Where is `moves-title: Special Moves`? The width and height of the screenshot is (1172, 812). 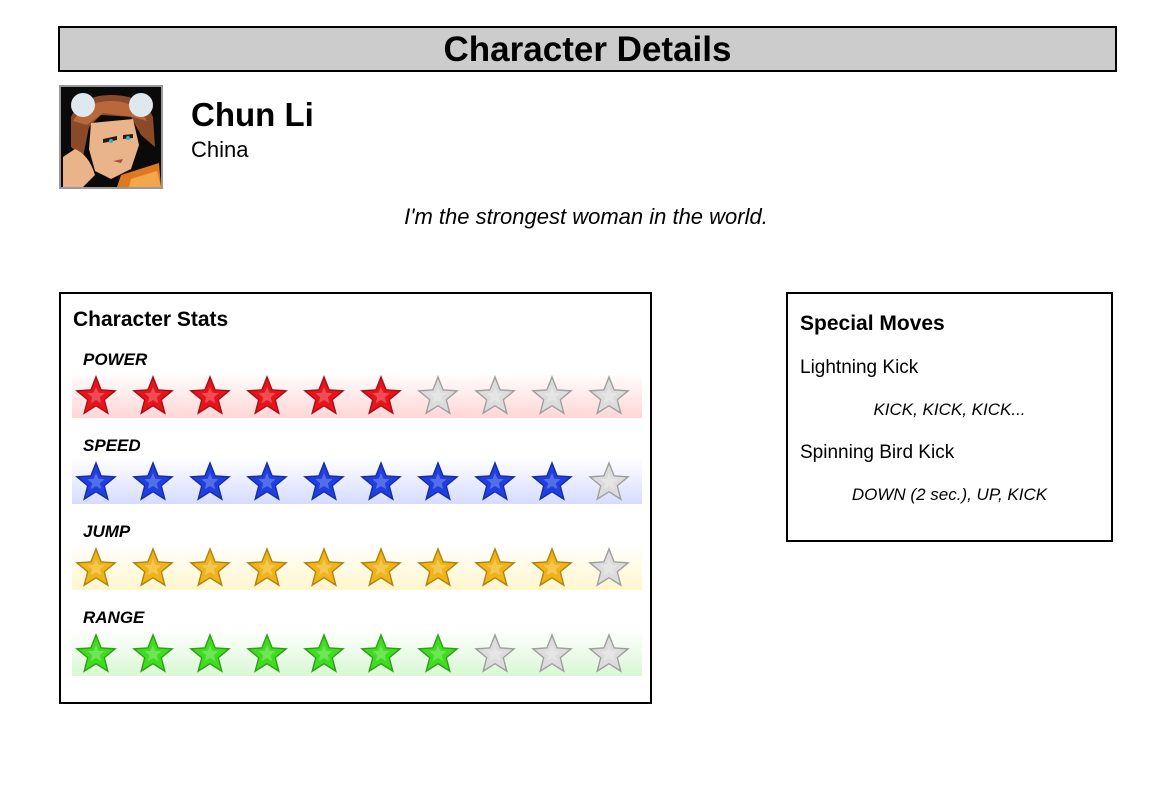 moves-title: Special Moves is located at coordinates (872, 323).